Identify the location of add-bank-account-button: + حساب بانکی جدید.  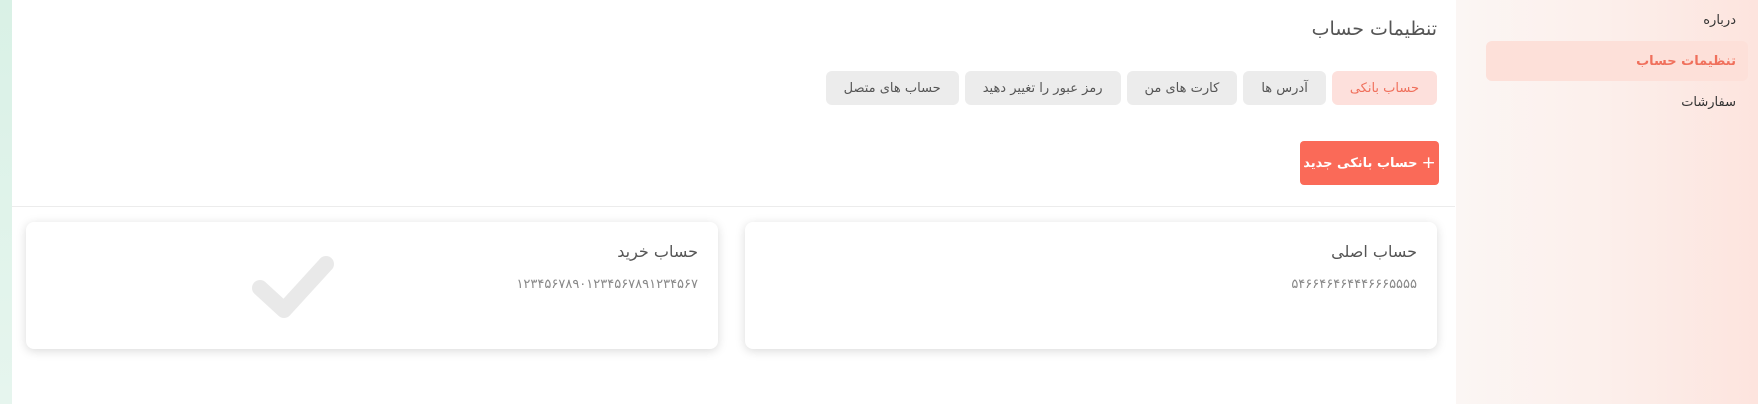
(1369, 163).